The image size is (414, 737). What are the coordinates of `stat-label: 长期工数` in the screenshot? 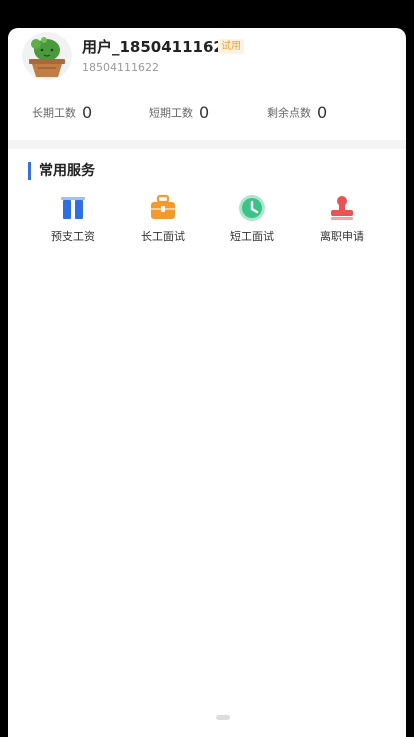 It's located at (54, 113).